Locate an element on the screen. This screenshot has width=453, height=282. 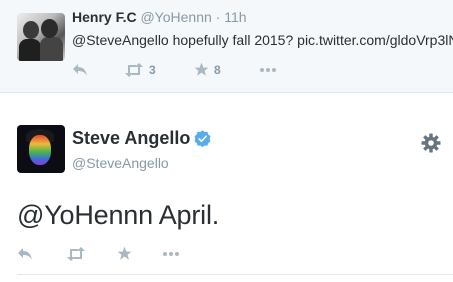
tweet-actions is located at coordinates (98, 253).